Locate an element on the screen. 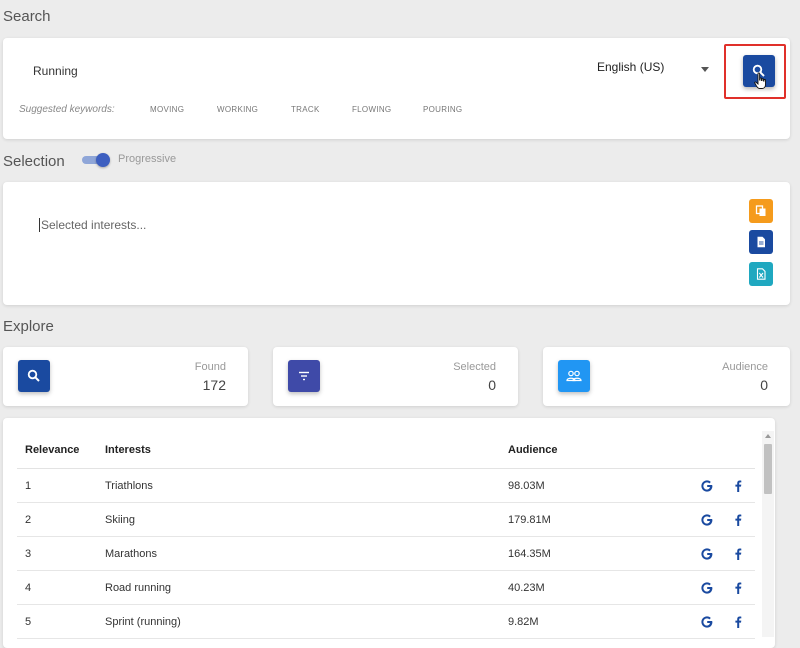  relevance-cell: 2 is located at coordinates (57, 519).